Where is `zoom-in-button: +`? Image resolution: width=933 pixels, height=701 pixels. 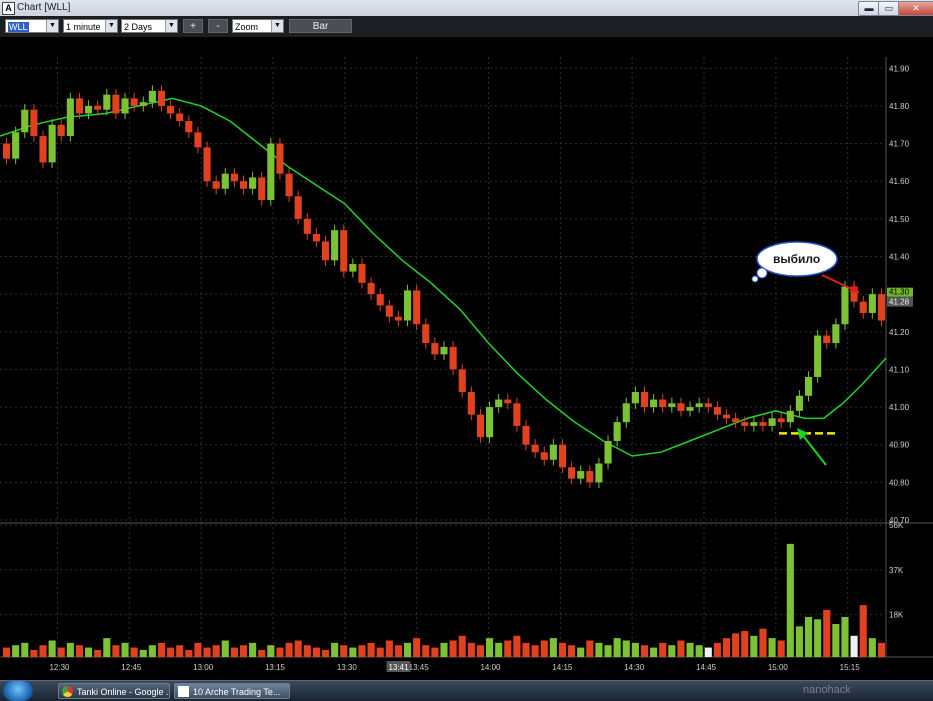
zoom-in-button: + is located at coordinates (193, 26).